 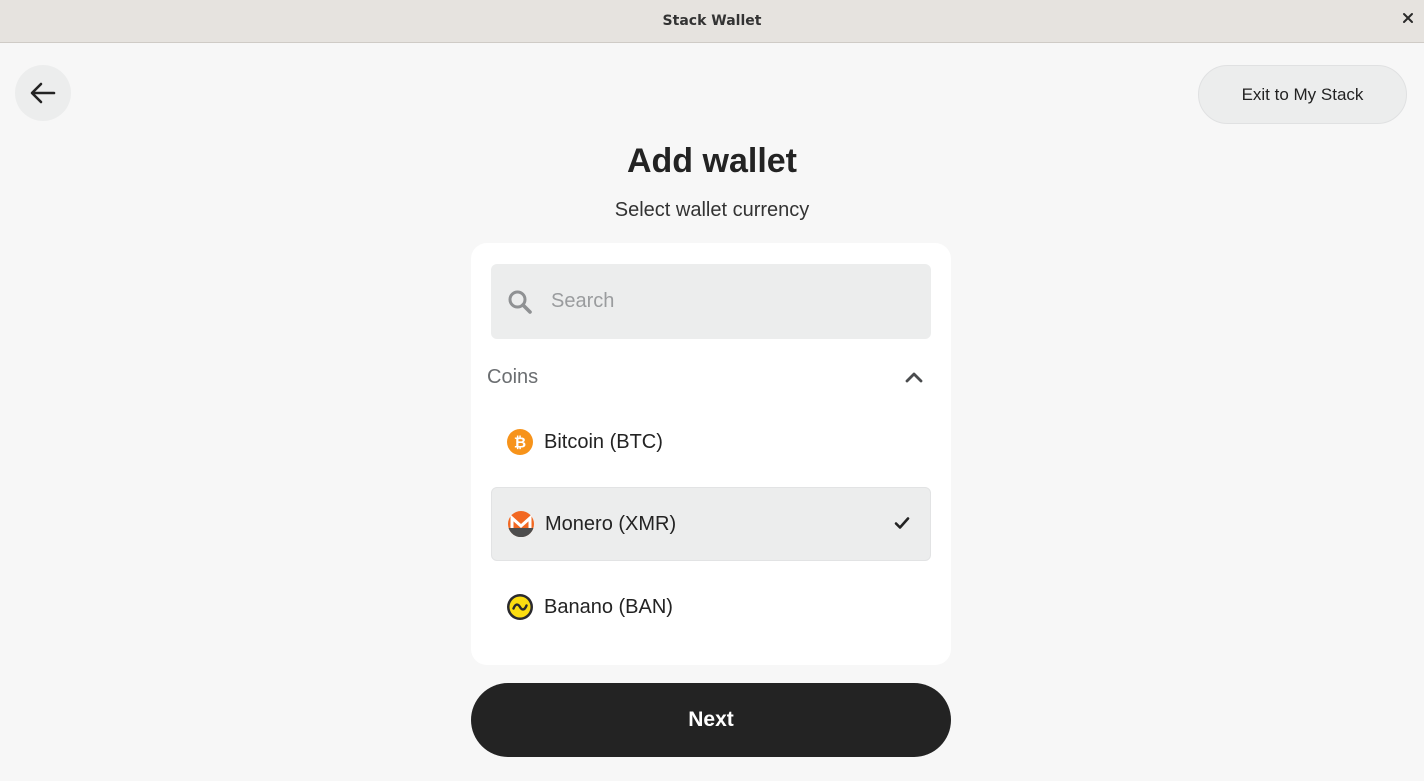 What do you see at coordinates (711, 442) in the screenshot?
I see `coin-item-bitcoin: ₿ Bitcoin (BTC)` at bounding box center [711, 442].